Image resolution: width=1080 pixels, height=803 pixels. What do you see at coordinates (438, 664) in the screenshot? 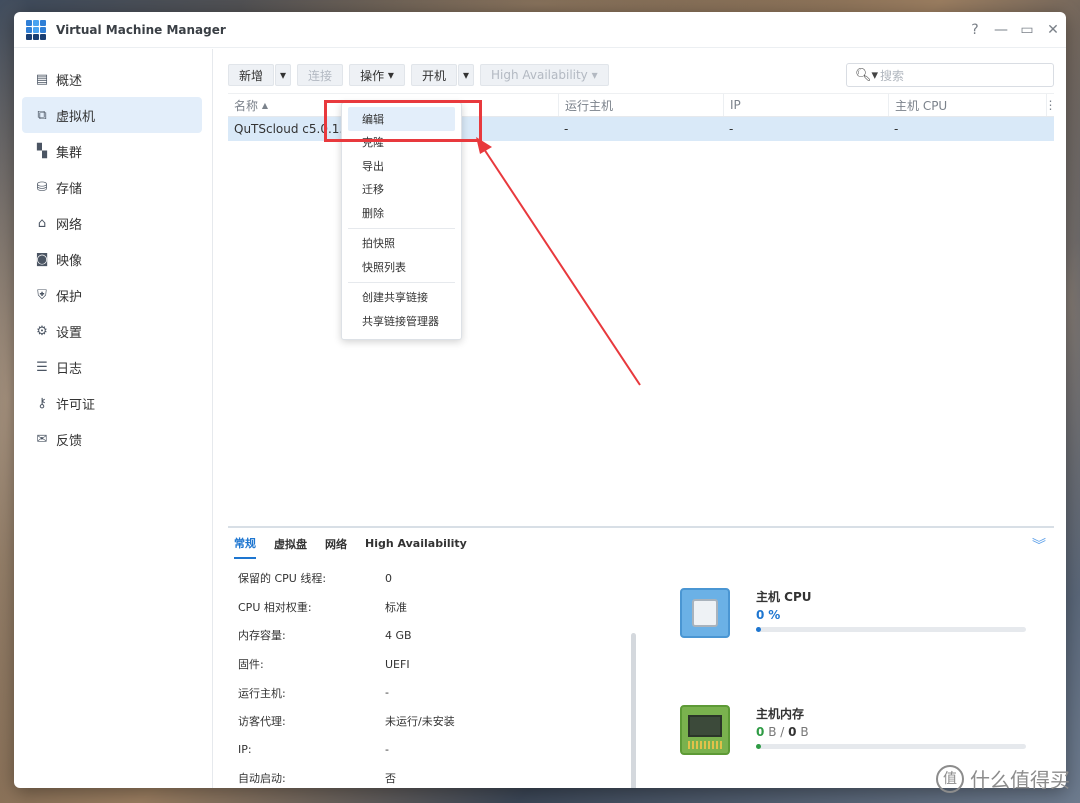
I see `property-row: 固件: UEFI` at bounding box center [438, 664].